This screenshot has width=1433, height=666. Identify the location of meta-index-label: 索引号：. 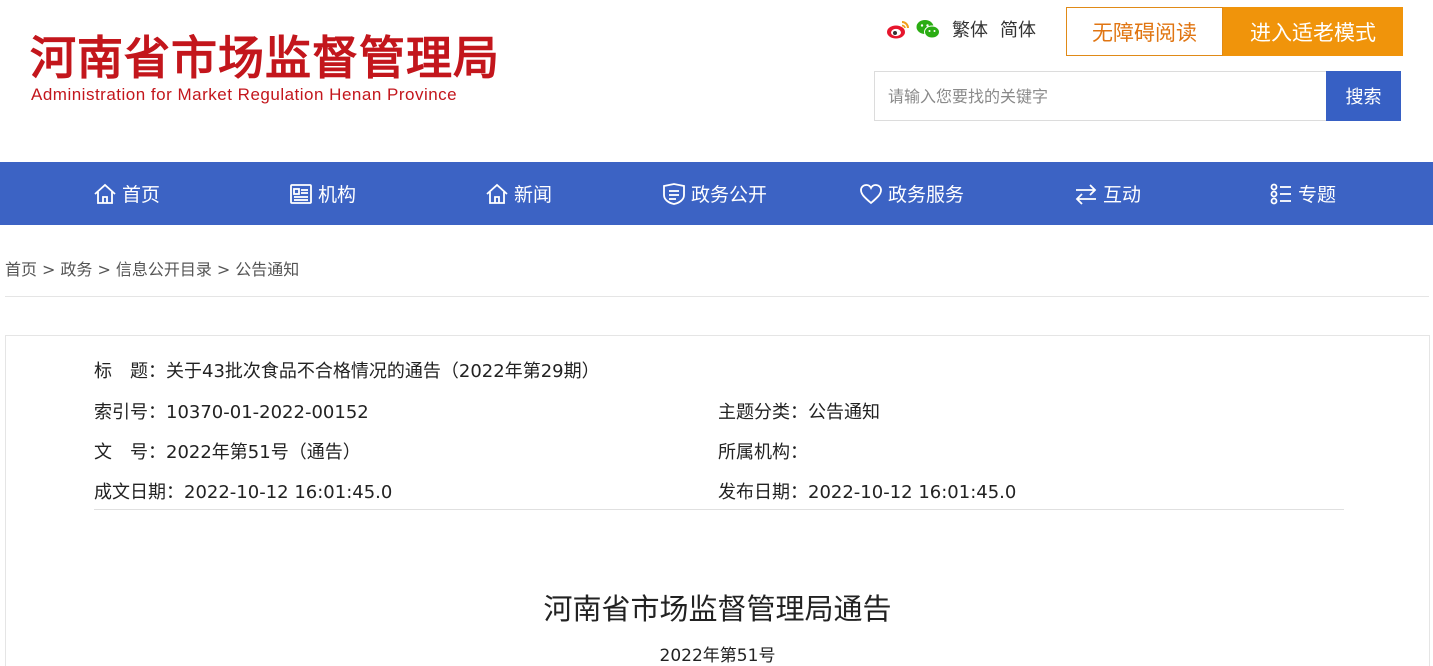
(130, 412).